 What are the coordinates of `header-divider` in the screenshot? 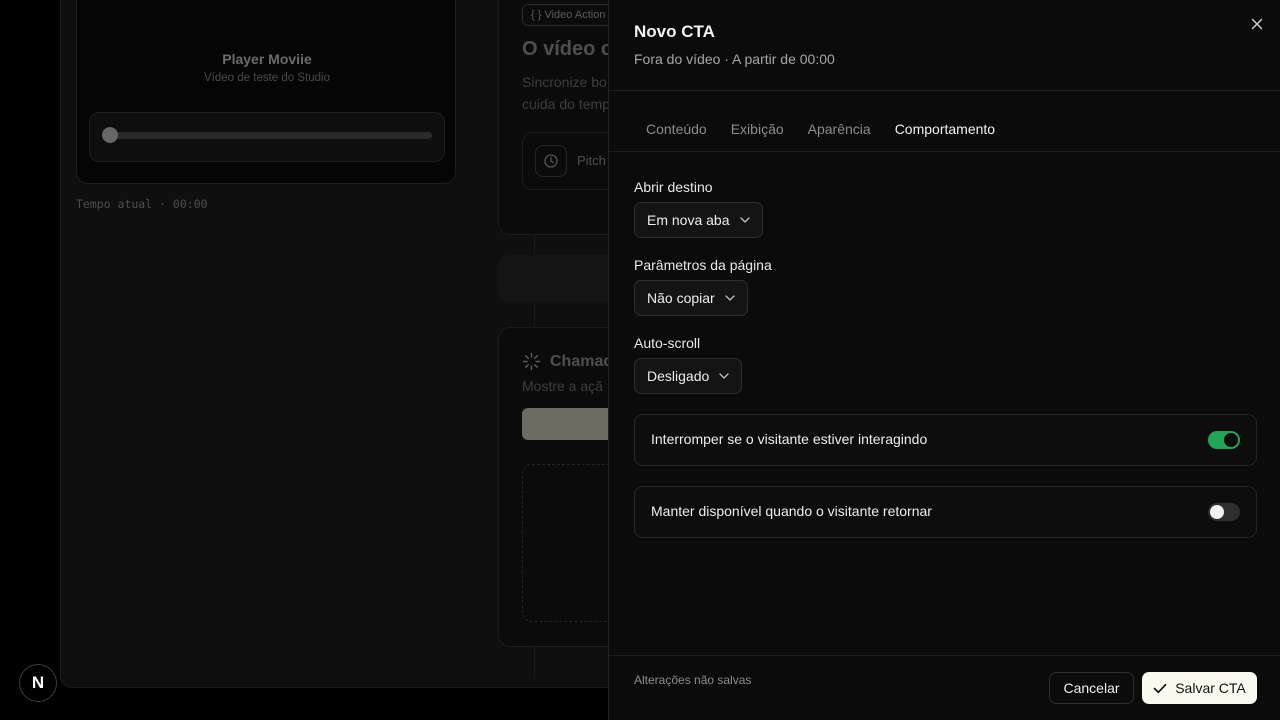 It's located at (944, 90).